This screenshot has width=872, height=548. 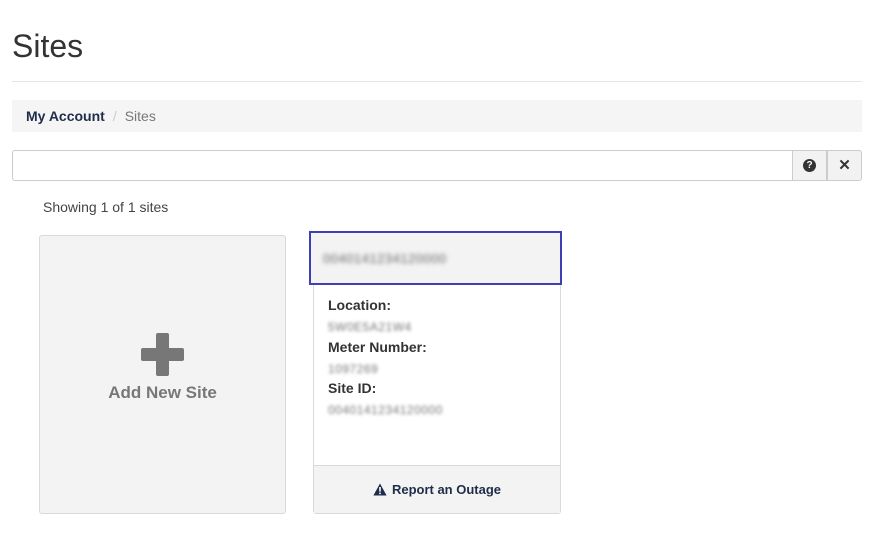 What do you see at coordinates (370, 327) in the screenshot?
I see `location-value: 5W0E5A21W4` at bounding box center [370, 327].